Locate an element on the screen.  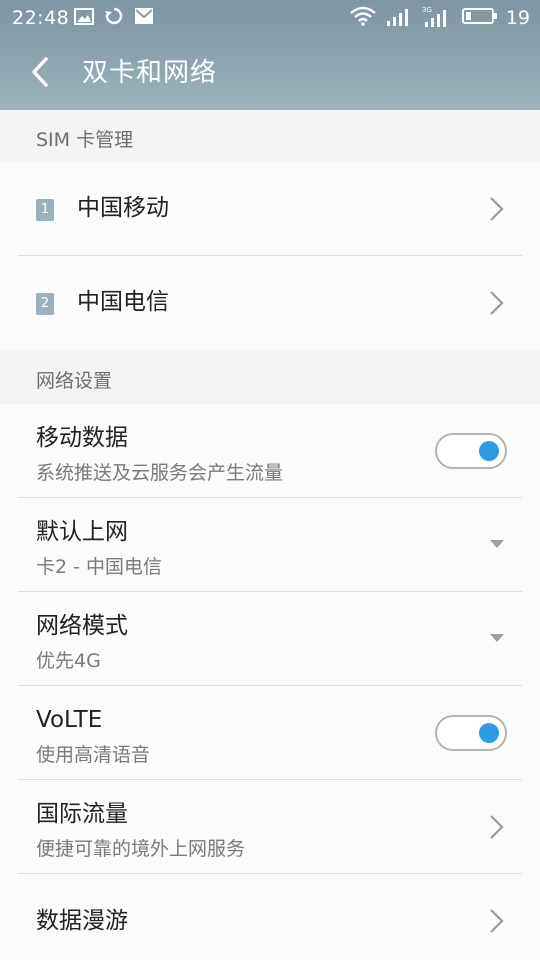
sim-2-badge: 2 is located at coordinates (45, 304).